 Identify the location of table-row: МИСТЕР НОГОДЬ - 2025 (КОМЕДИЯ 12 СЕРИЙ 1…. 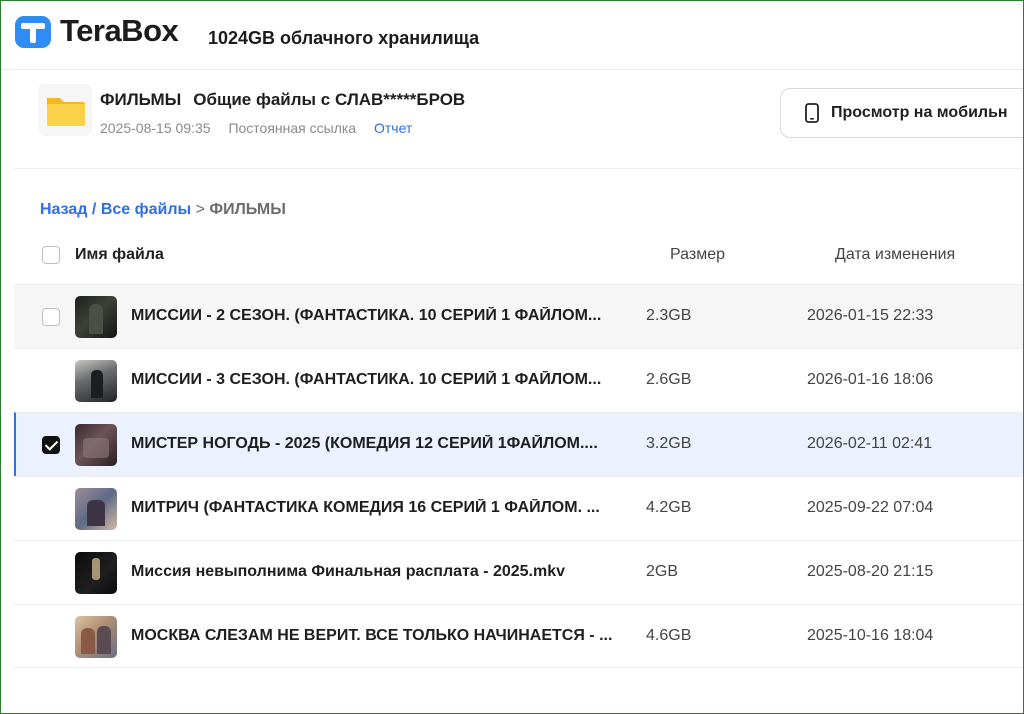
(519, 444).